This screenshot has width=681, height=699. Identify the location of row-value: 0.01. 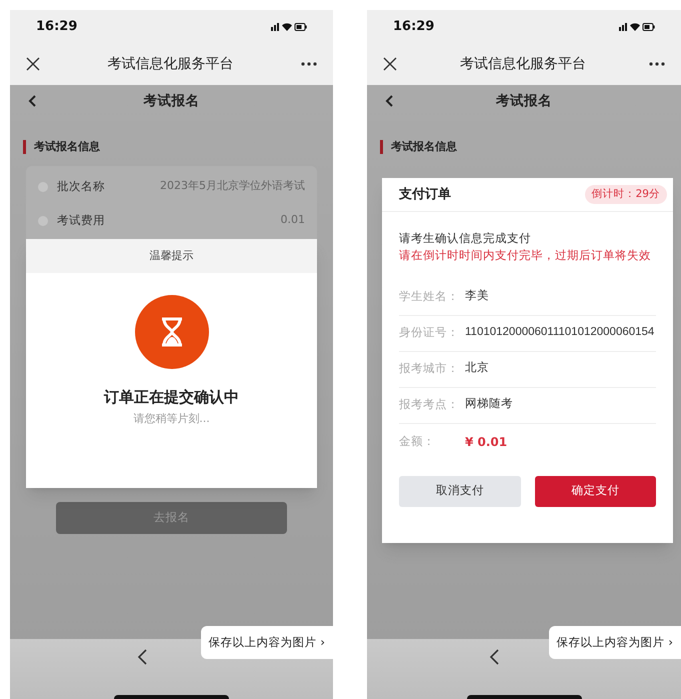
(292, 220).